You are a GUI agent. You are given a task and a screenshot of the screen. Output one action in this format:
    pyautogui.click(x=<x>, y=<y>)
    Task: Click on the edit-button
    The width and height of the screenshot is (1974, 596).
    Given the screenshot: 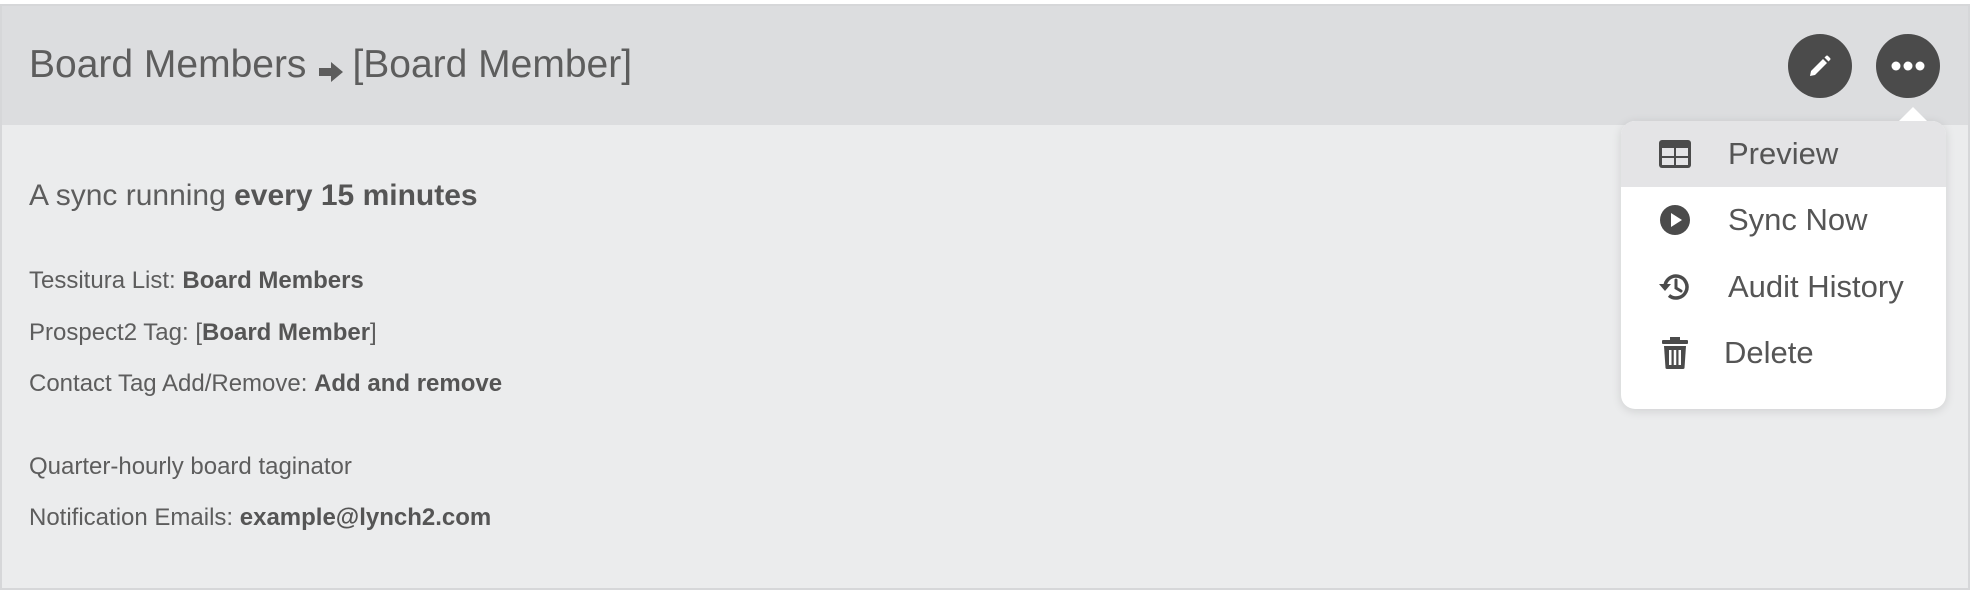 What is the action you would take?
    pyautogui.click(x=1820, y=66)
    